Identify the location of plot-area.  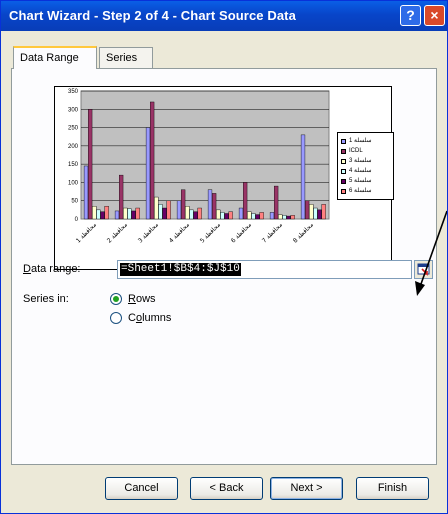
(205, 155).